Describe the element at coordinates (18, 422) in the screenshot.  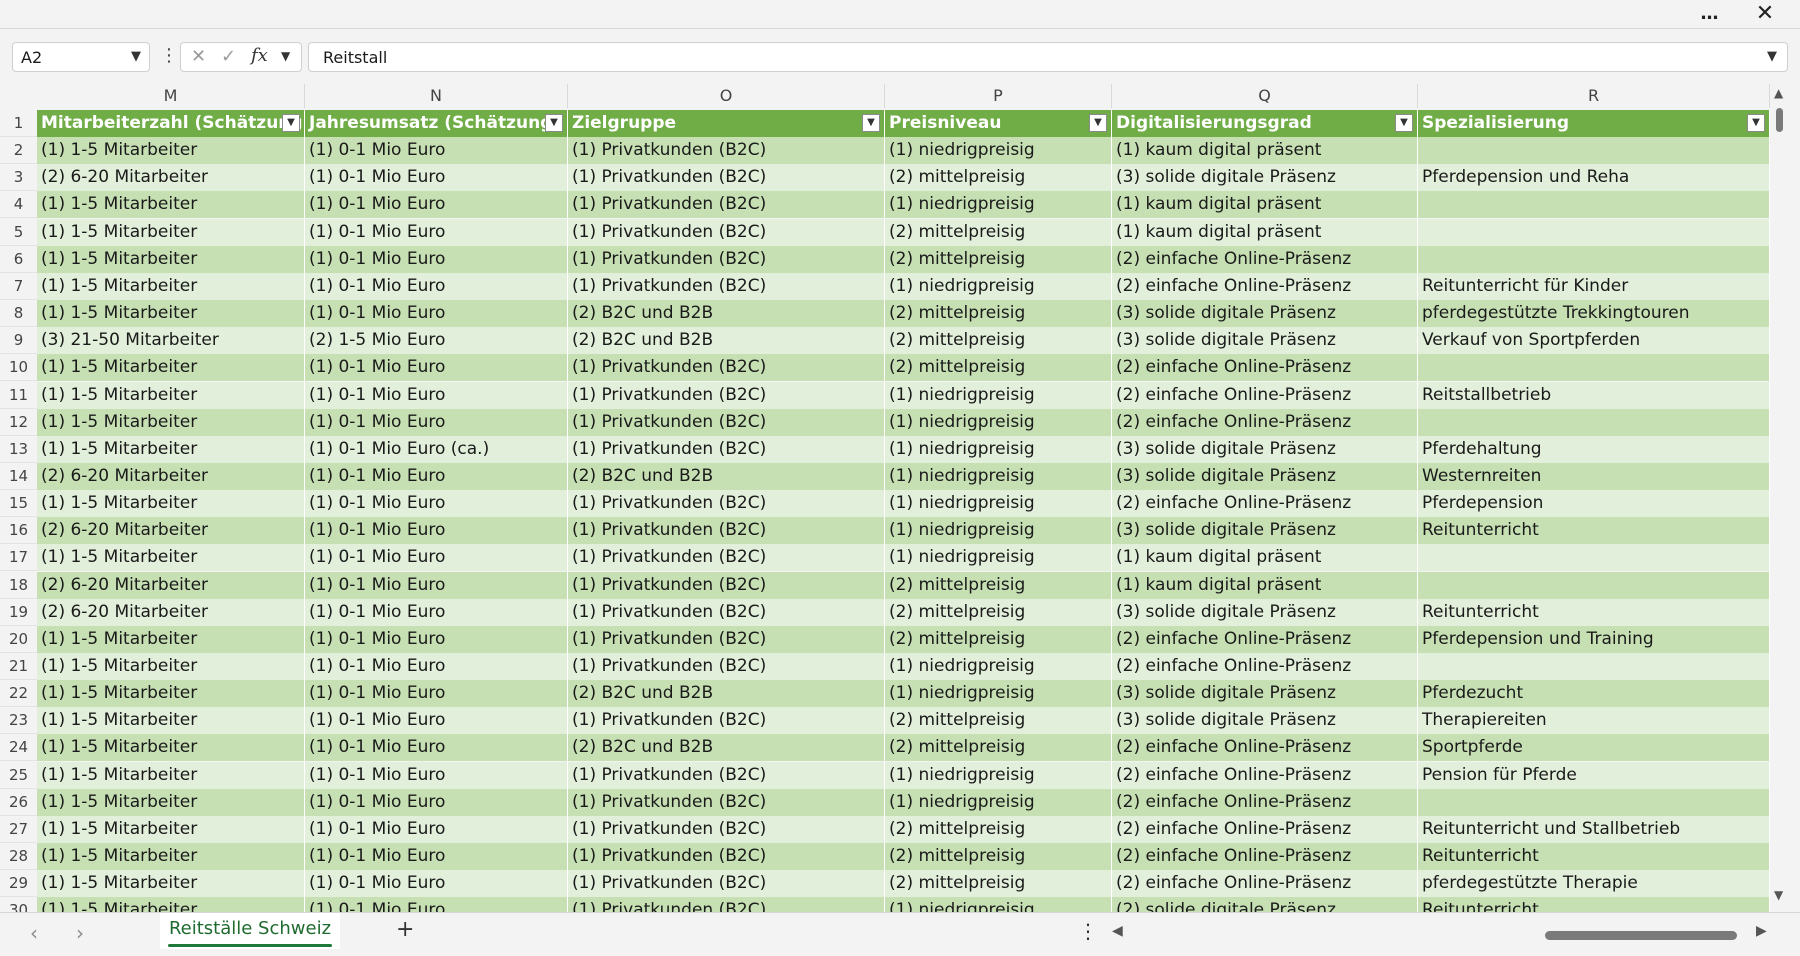
I see `row-number: 12` at that location.